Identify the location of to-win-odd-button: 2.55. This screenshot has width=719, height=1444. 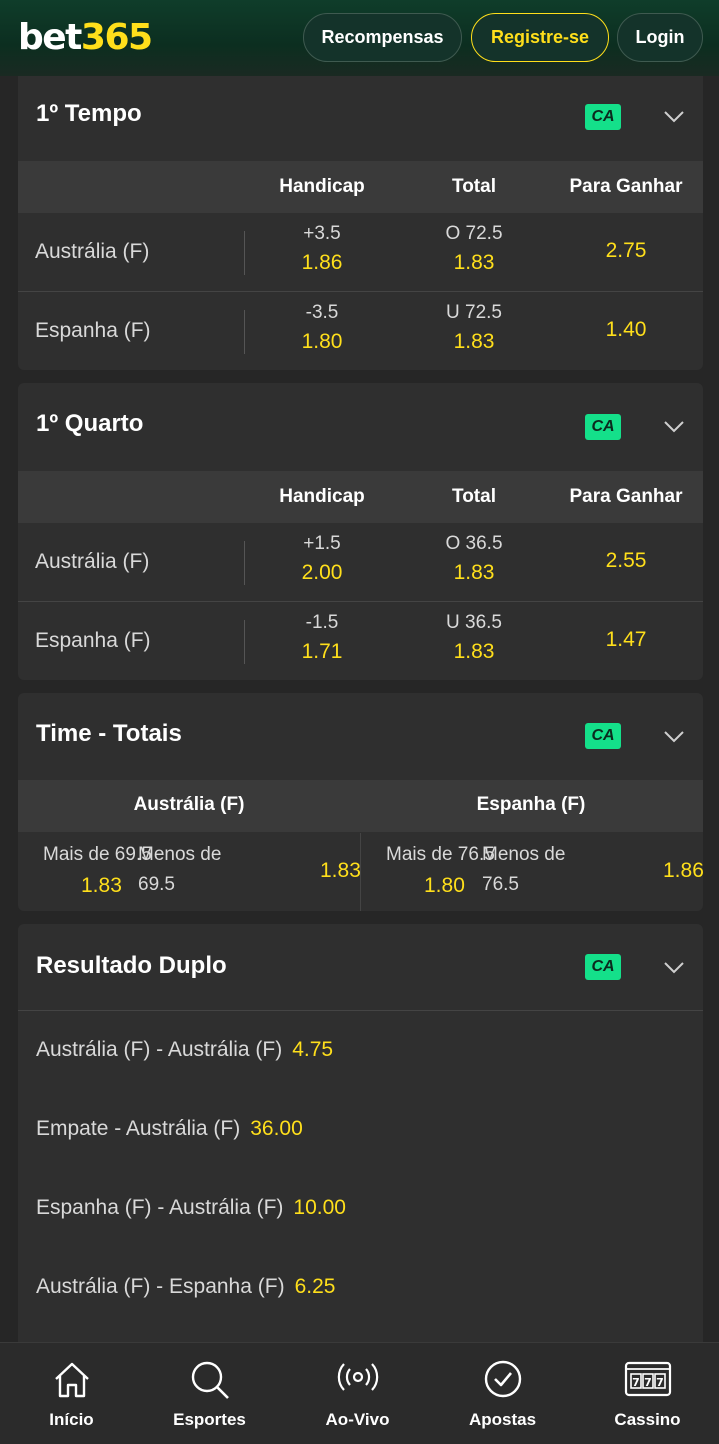
(626, 561).